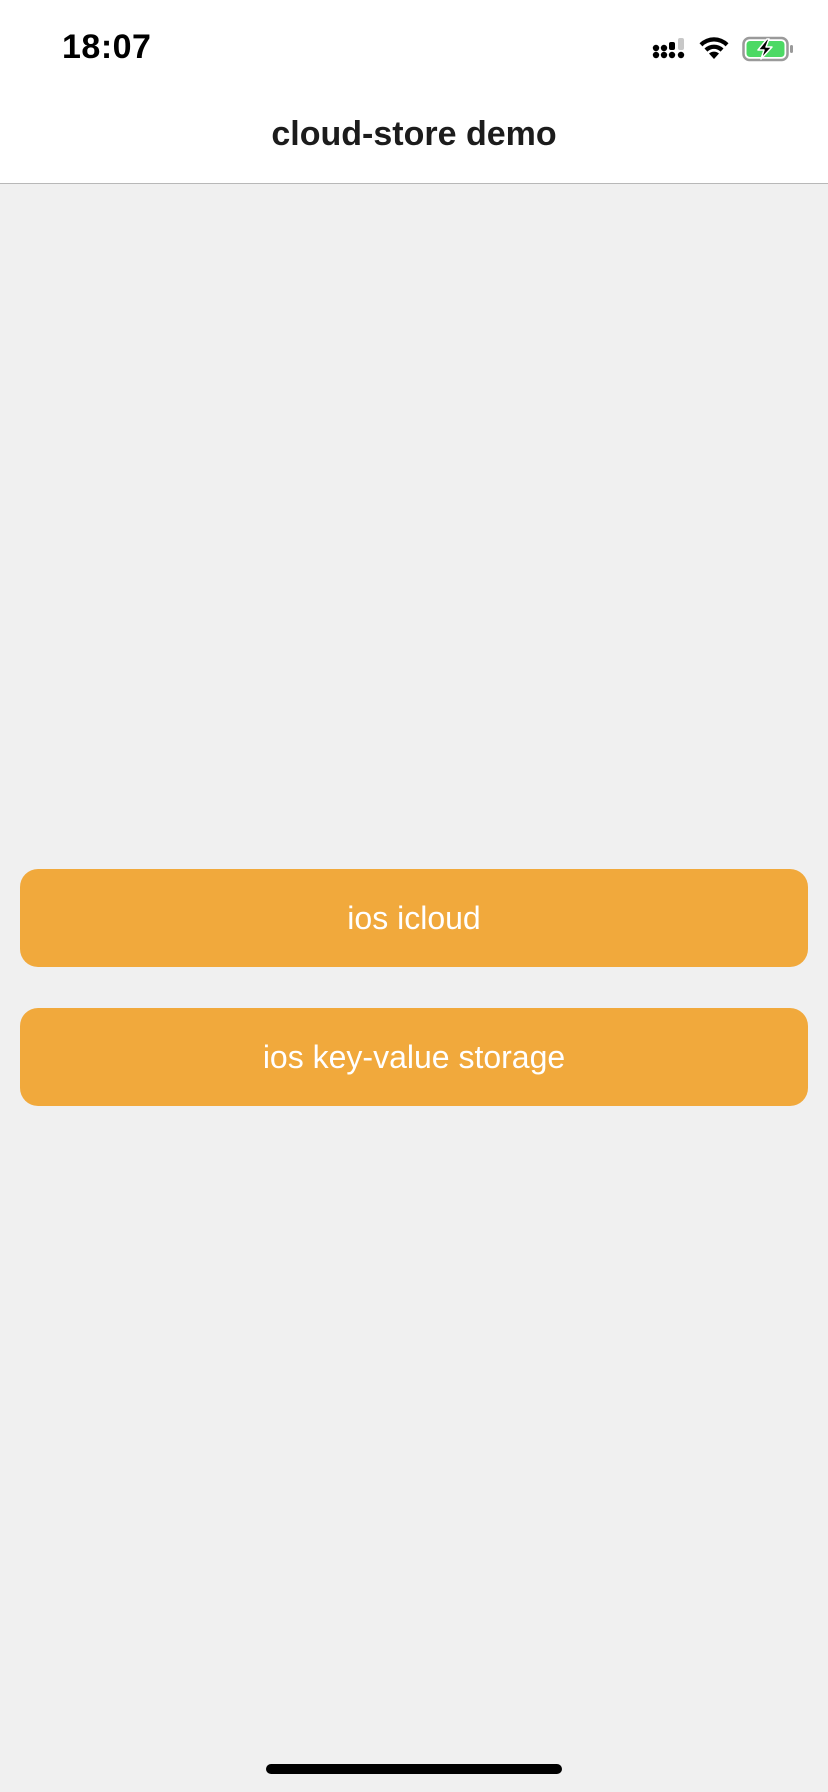 The width and height of the screenshot is (828, 1792). I want to click on cellular-signal-icon, so click(669, 51).